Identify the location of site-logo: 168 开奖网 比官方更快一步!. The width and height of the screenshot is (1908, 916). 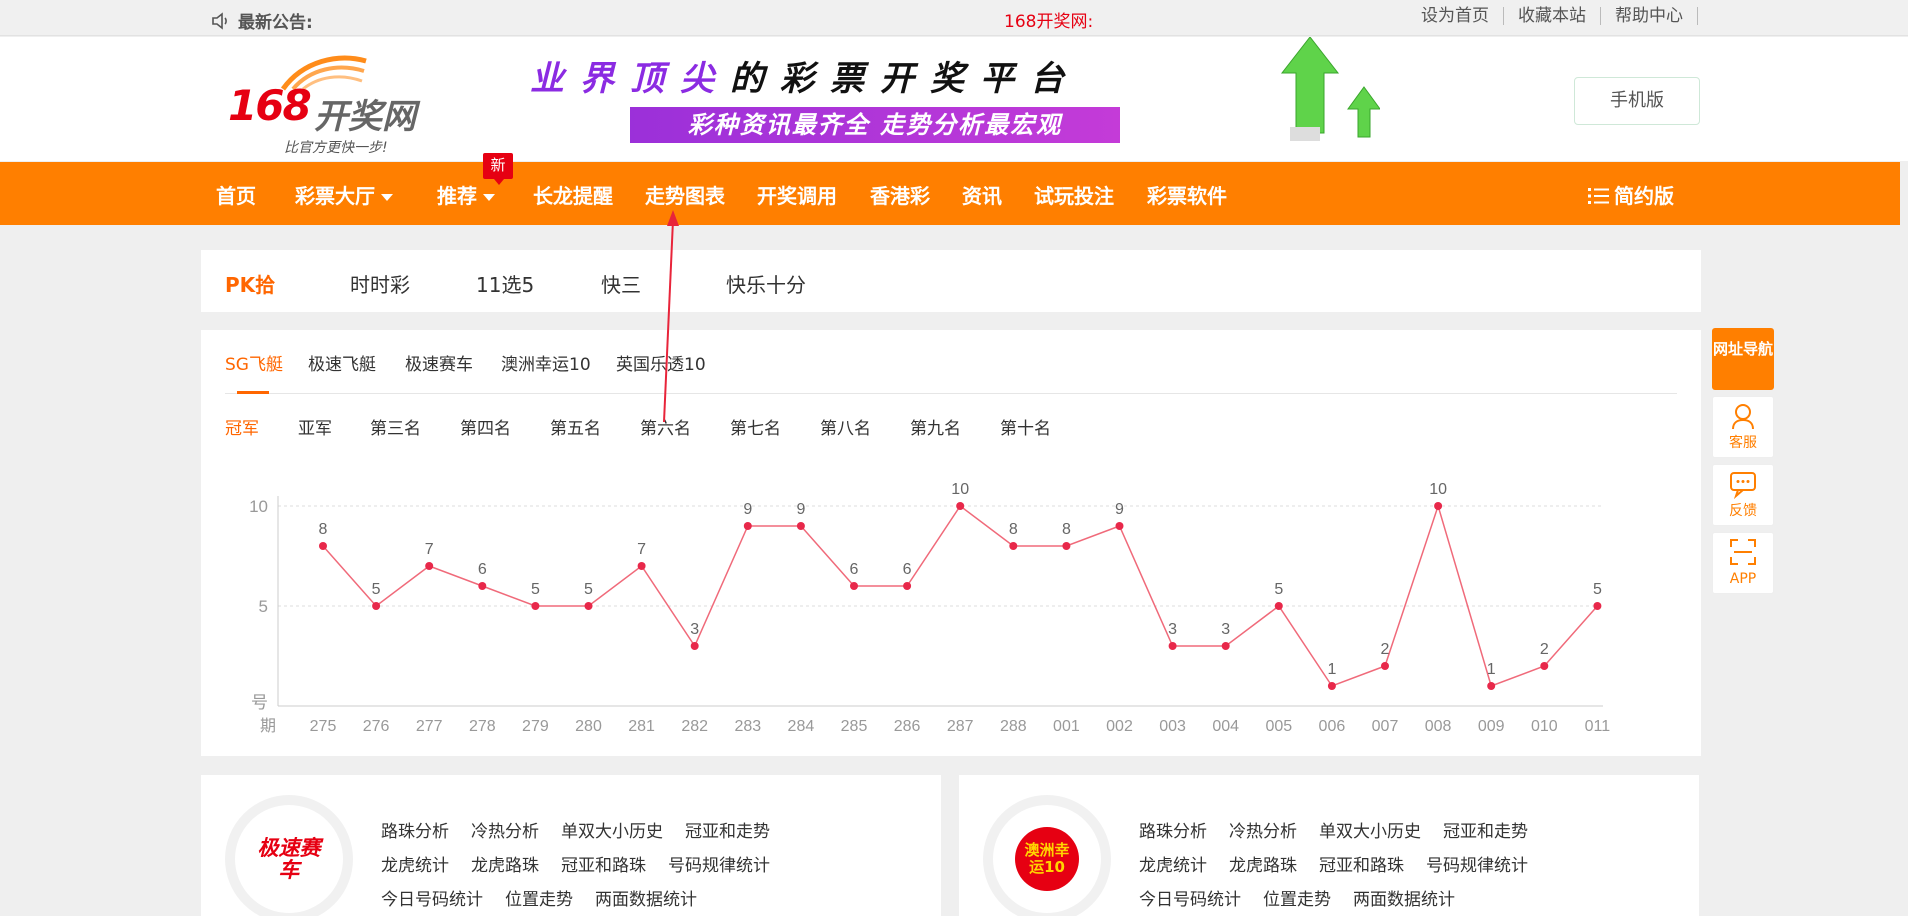
(326, 103).